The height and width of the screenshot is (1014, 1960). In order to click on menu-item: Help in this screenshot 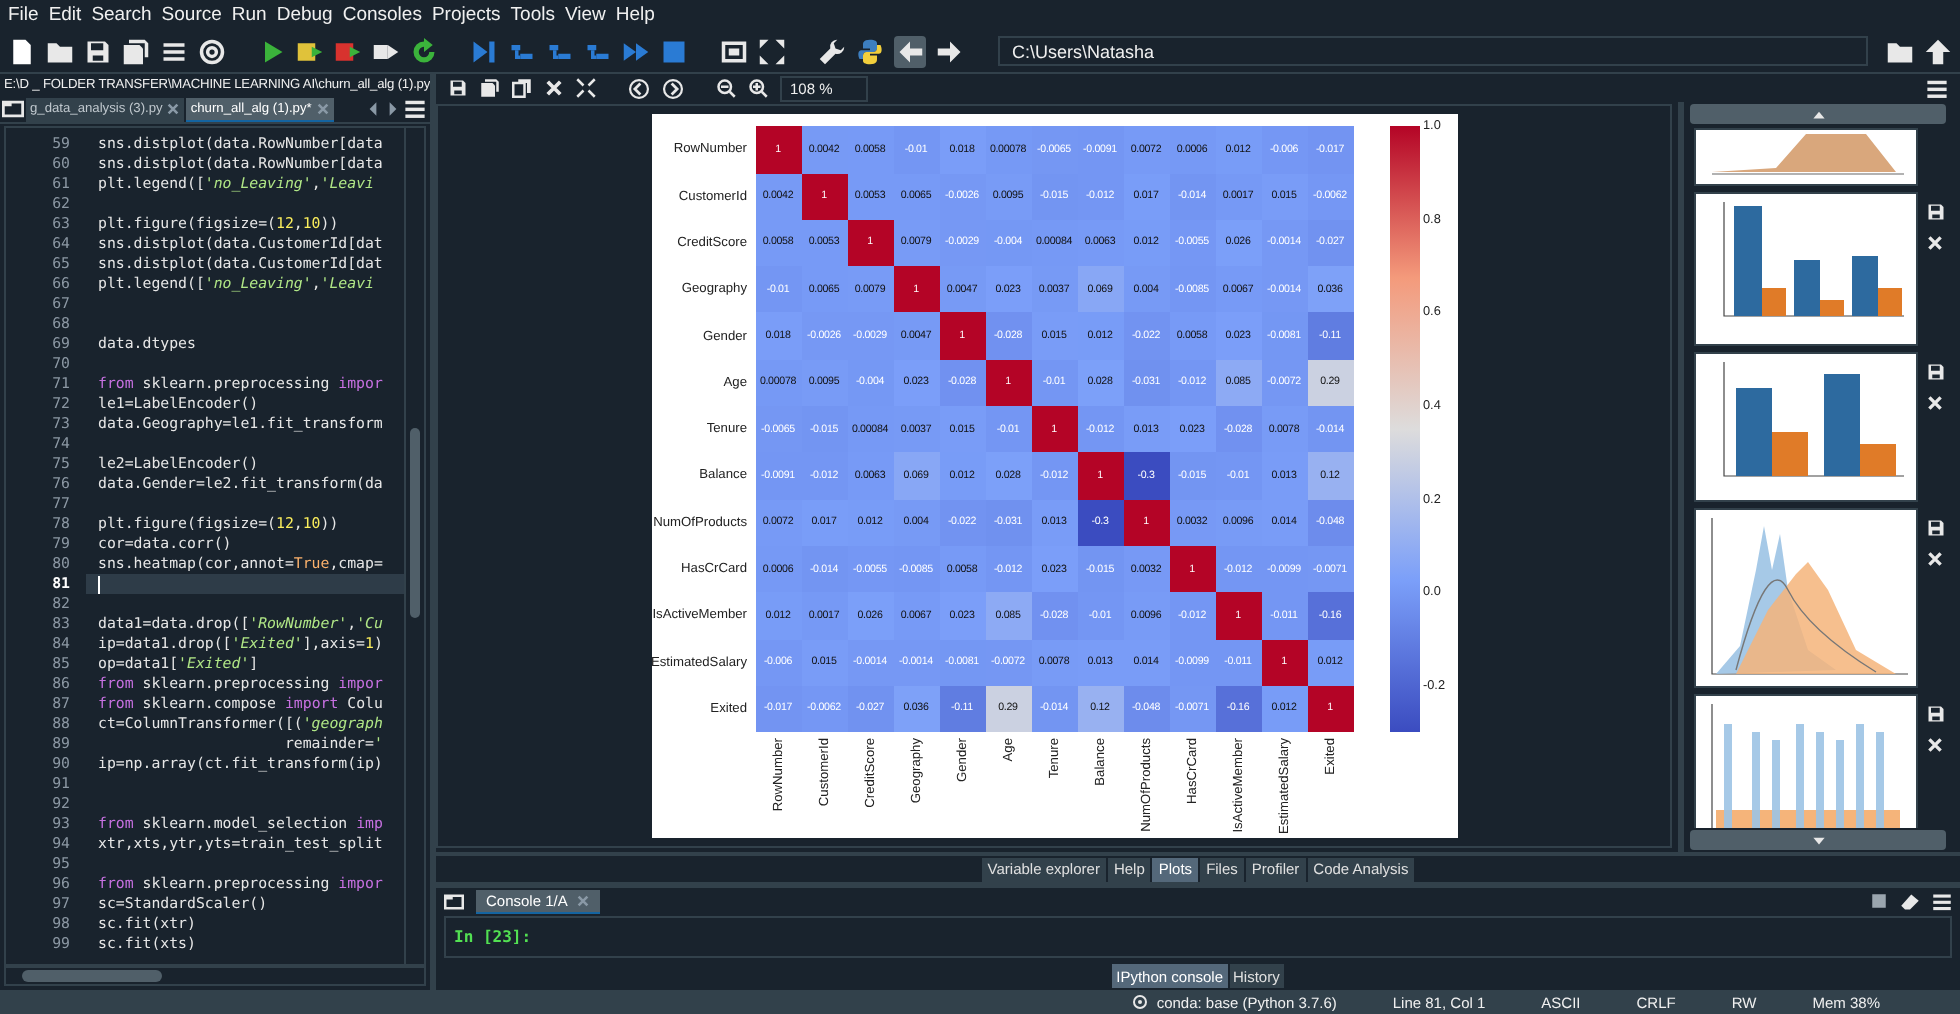, I will do `click(635, 15)`.